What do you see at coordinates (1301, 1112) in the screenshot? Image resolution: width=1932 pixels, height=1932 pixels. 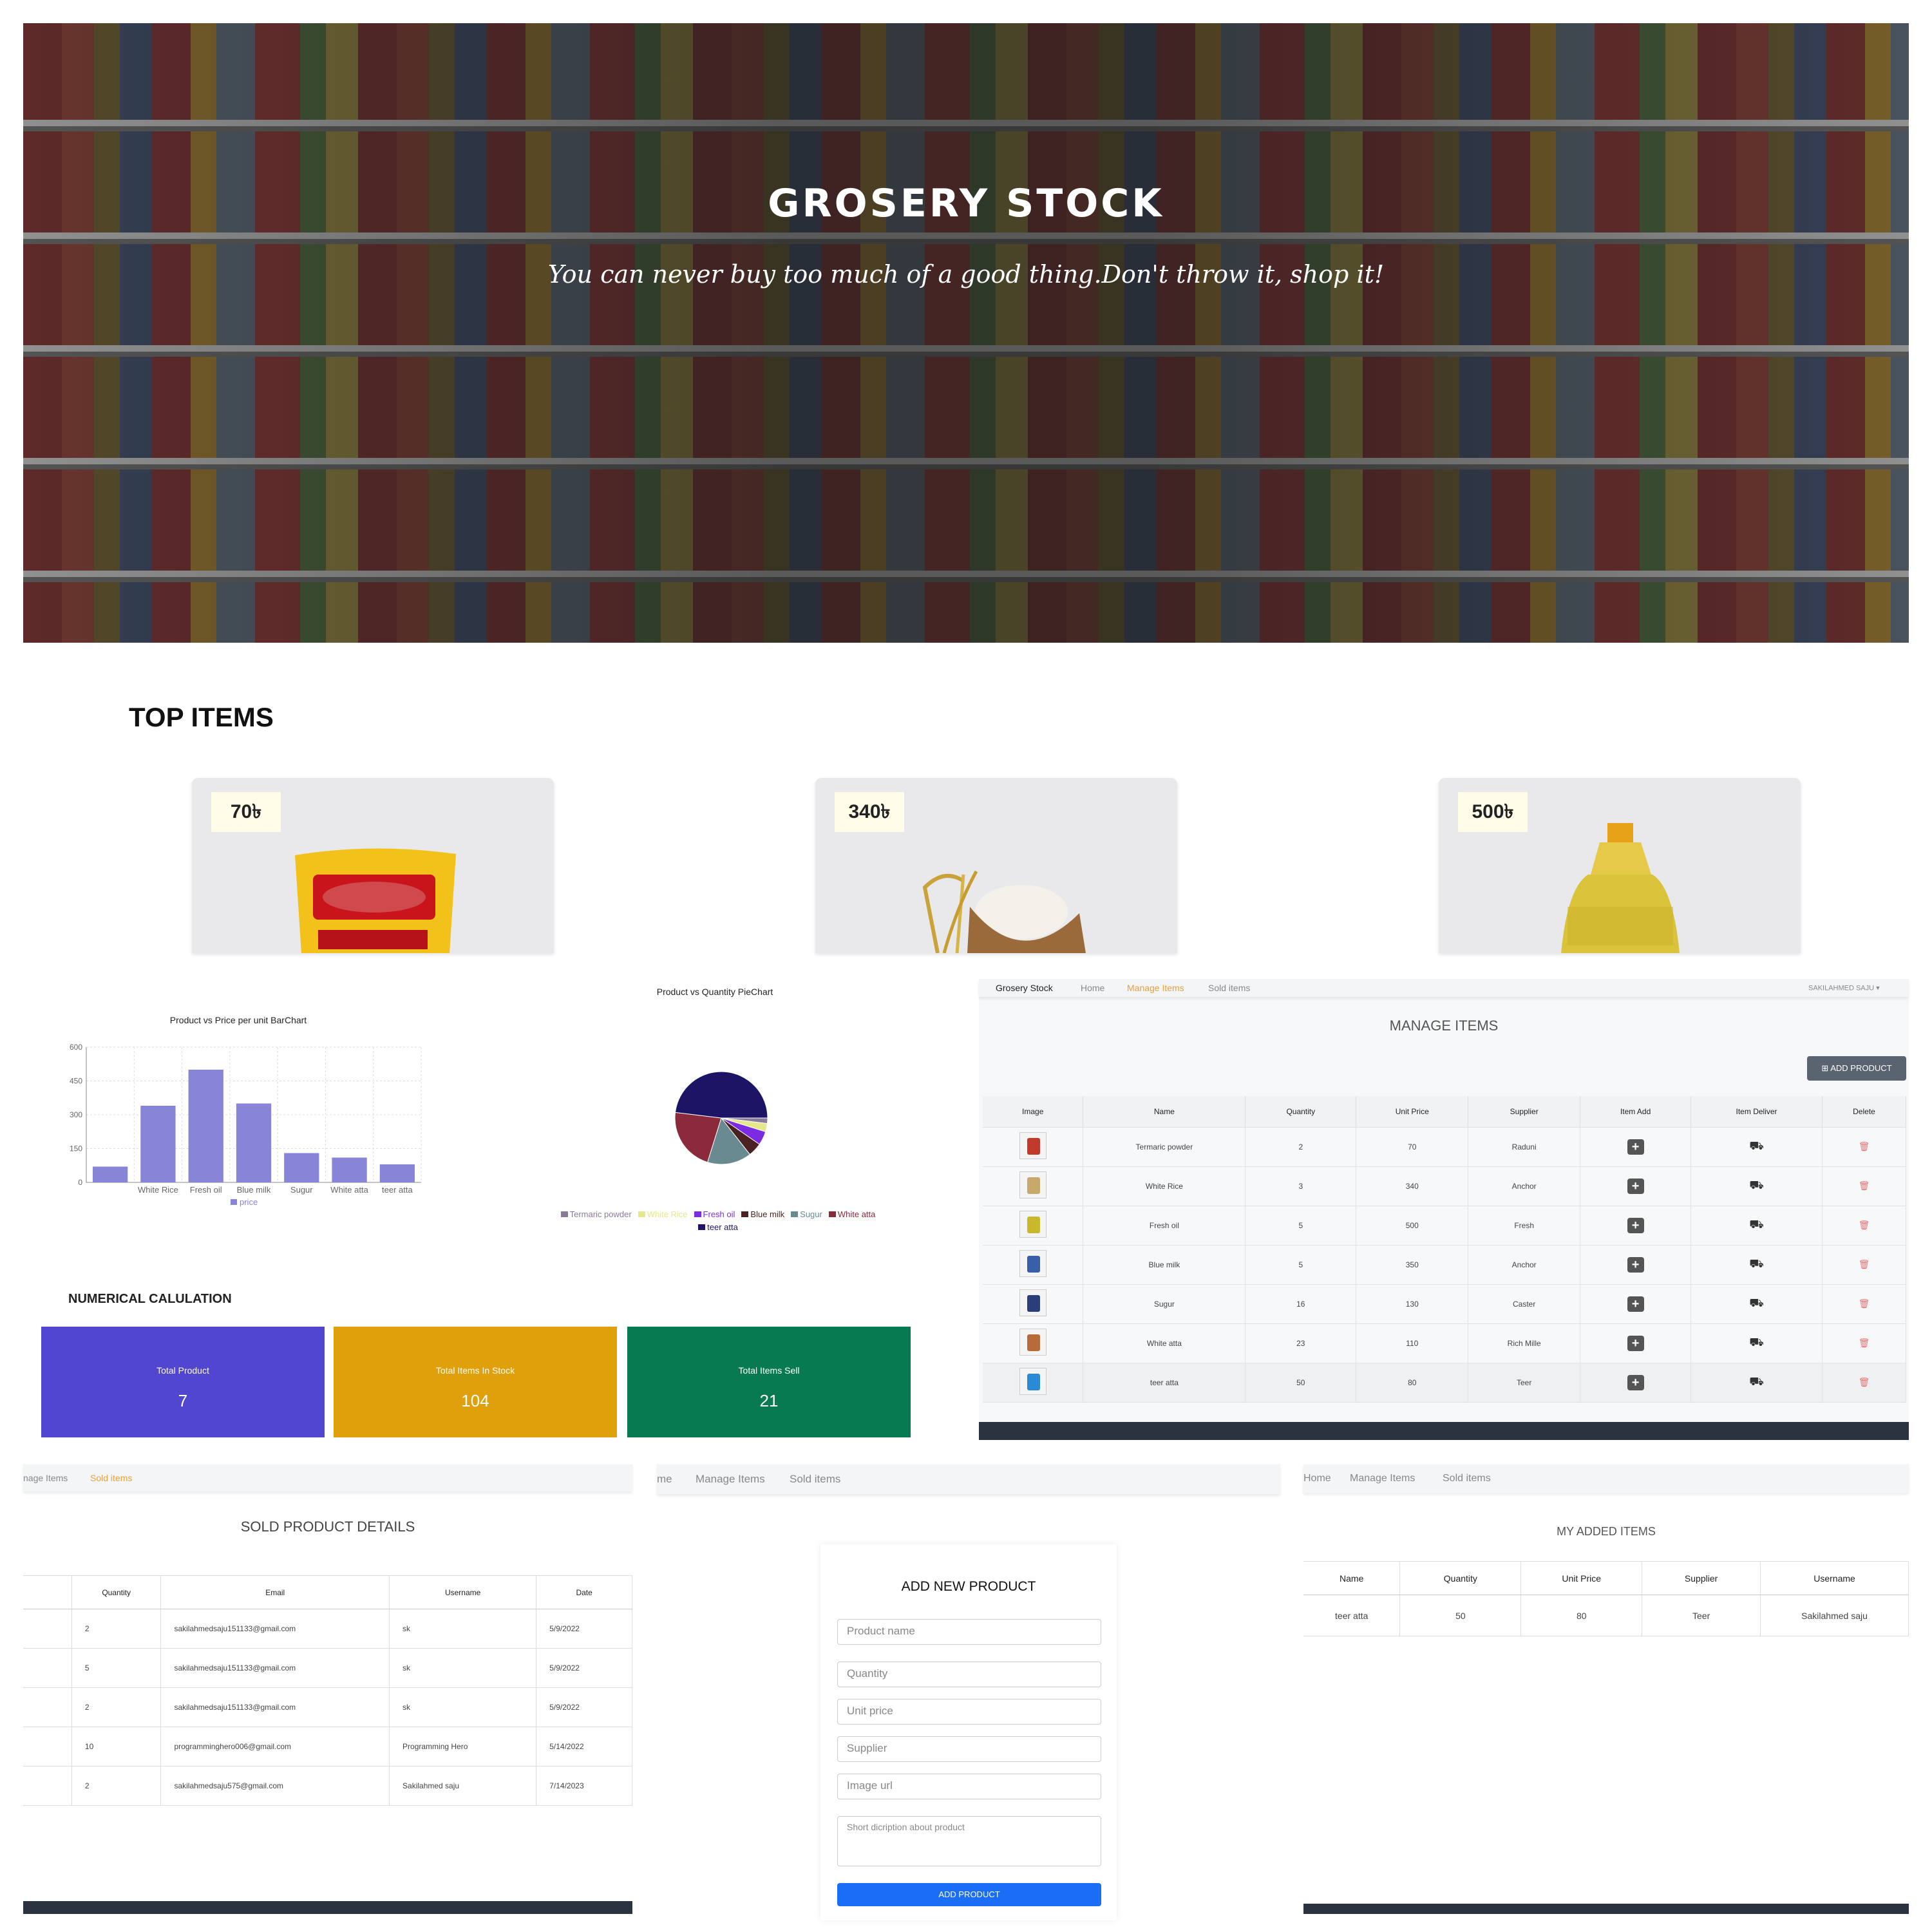 I see `column-header: Quantity` at bounding box center [1301, 1112].